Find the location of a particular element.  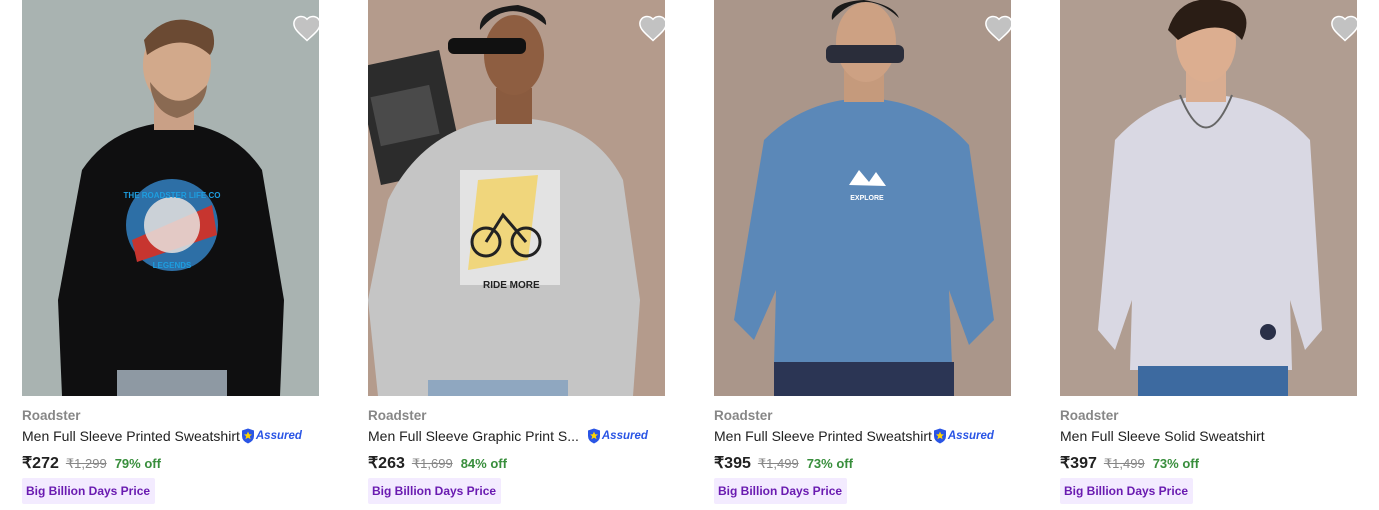

original-price: ₹1,699 is located at coordinates (432, 463).